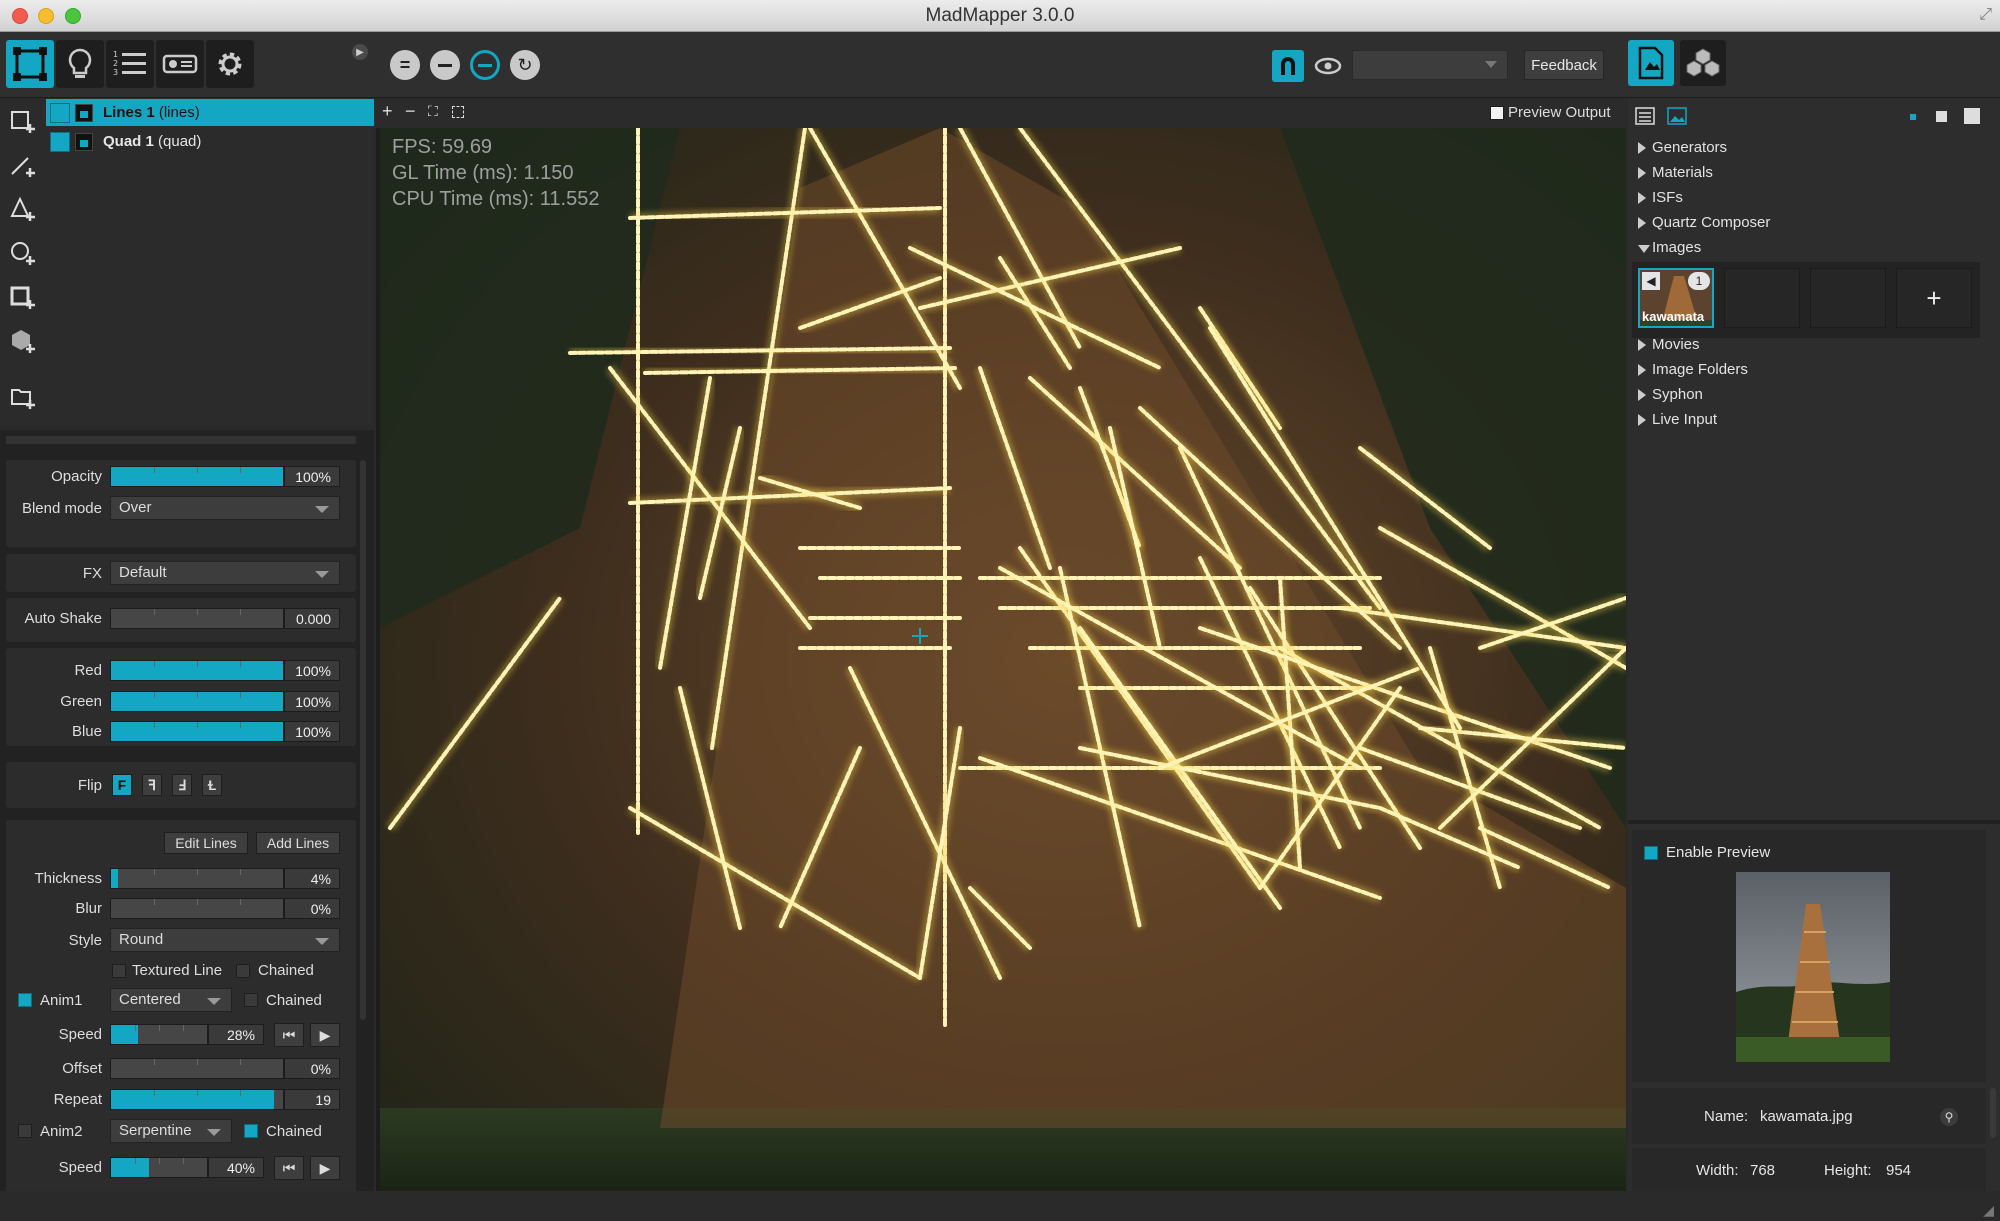  I want to click on media-library-button, so click(1651, 63).